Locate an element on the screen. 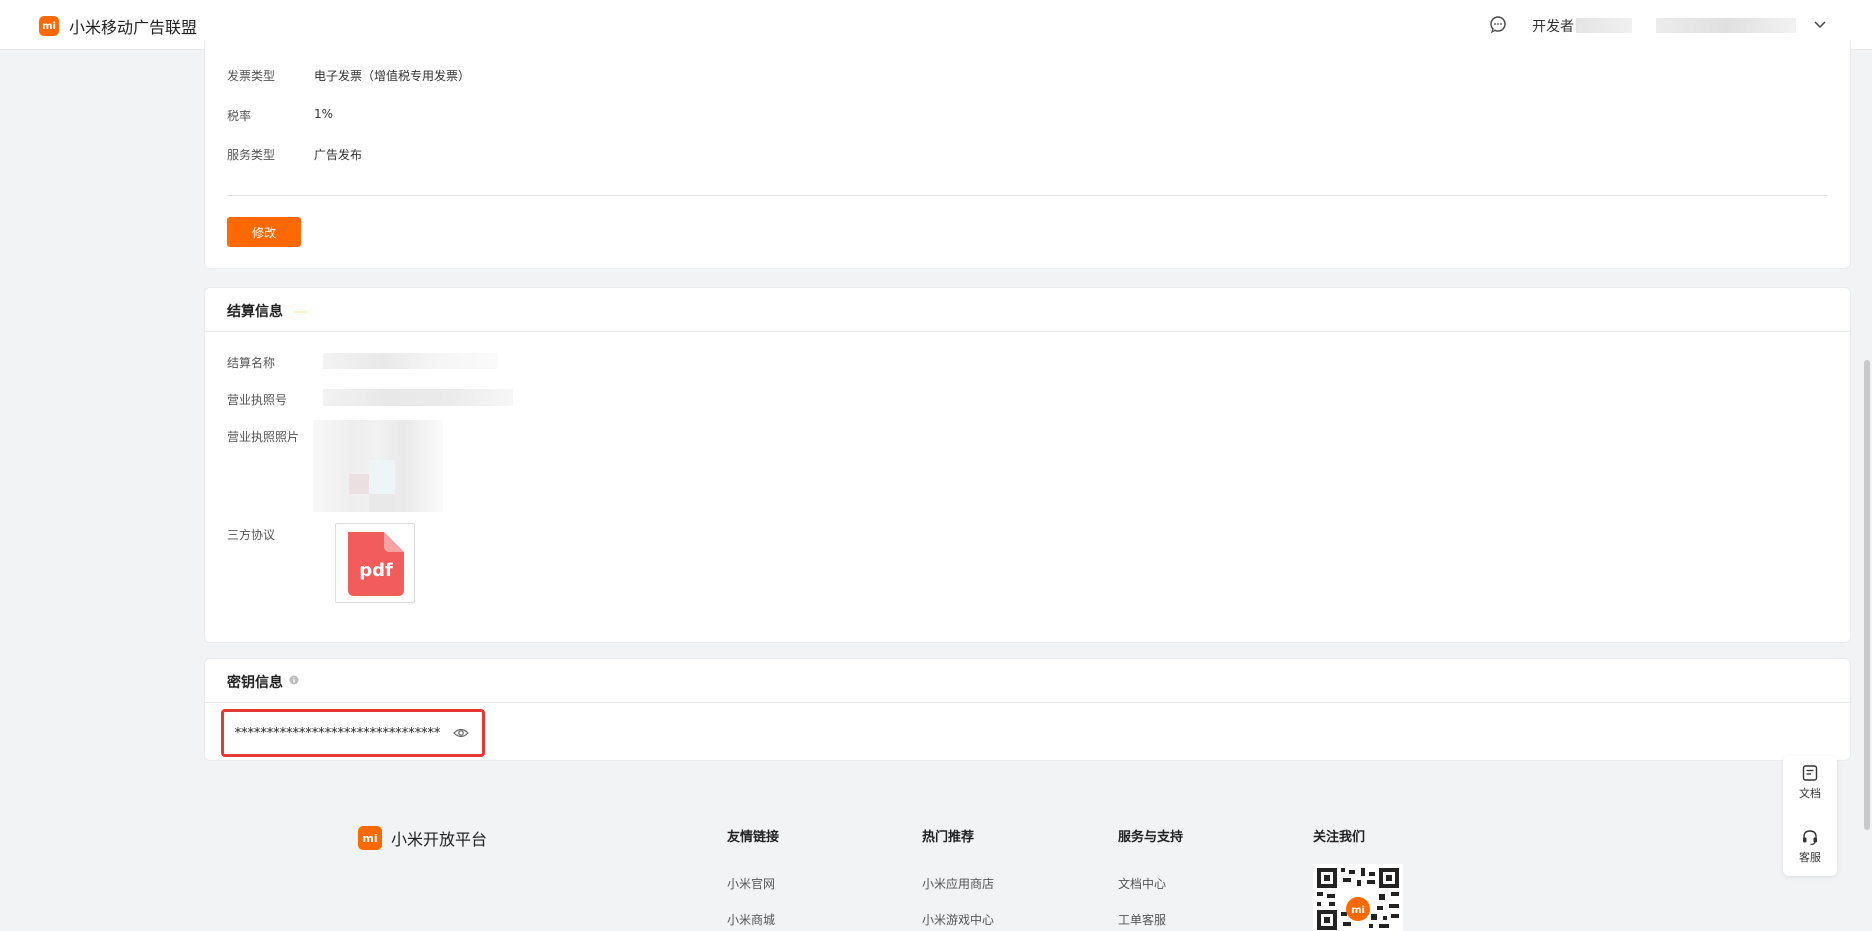  account-name-redacted is located at coordinates (1726, 25).